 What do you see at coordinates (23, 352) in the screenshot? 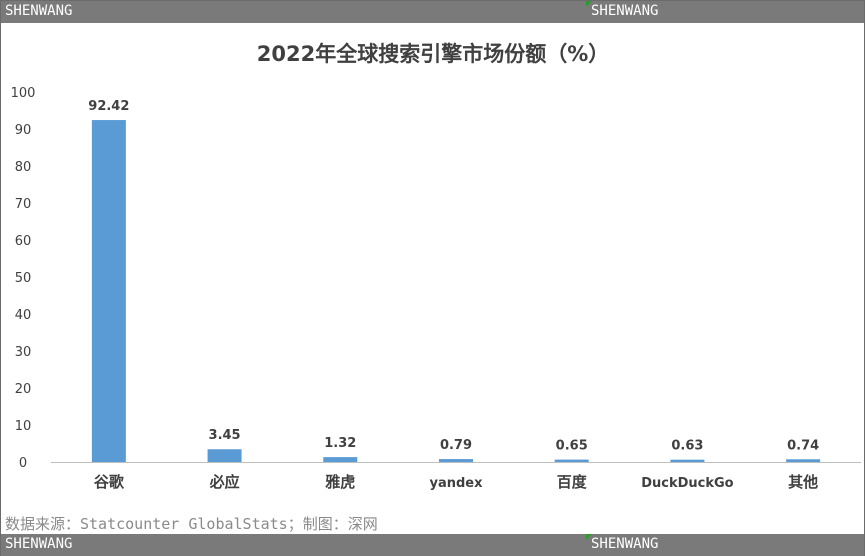
I see `y-tick-label: 30` at bounding box center [23, 352].